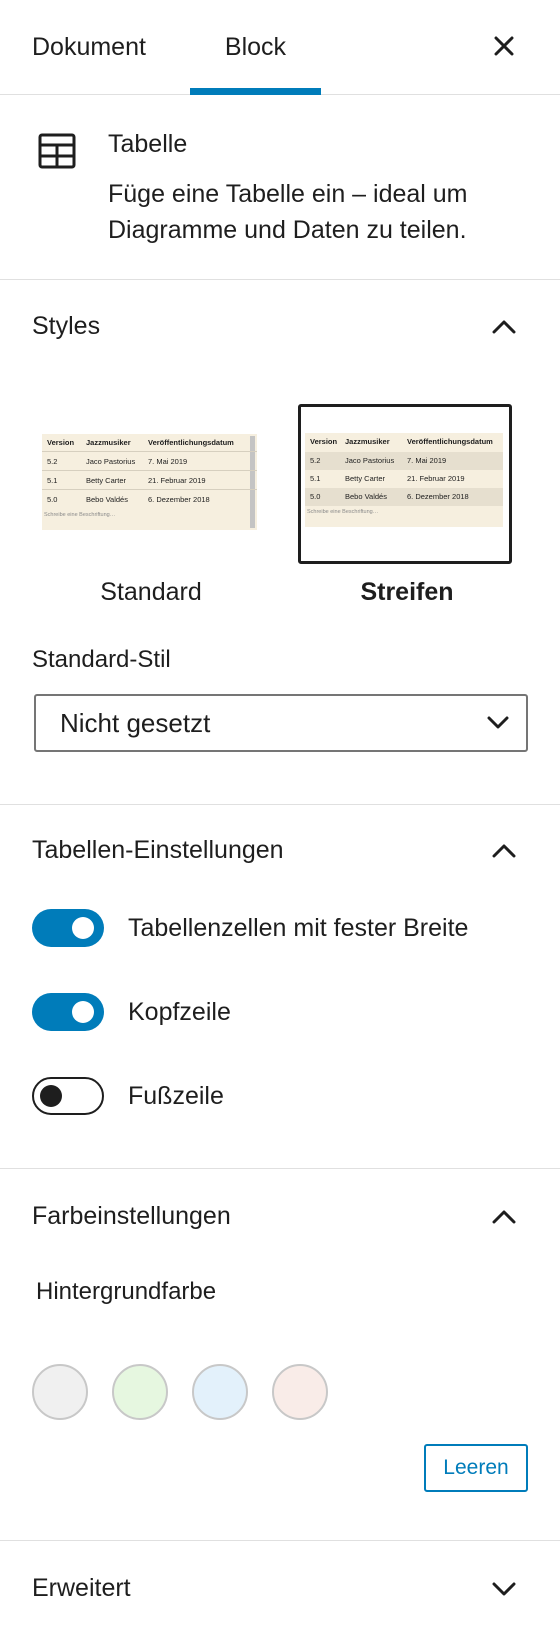  Describe the element at coordinates (176, 1096) in the screenshot. I see `footer-row-label: Fußzeile` at that location.